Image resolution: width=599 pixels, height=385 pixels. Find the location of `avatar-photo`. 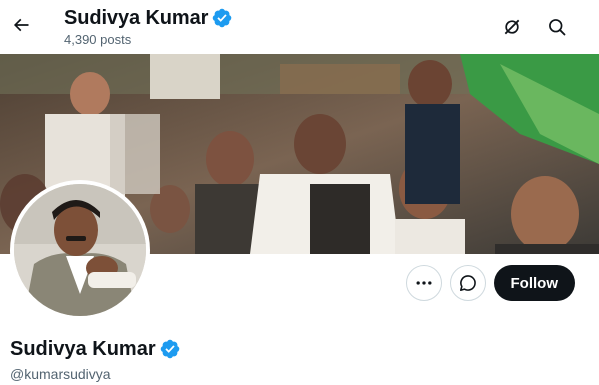

avatar-photo is located at coordinates (80, 250).